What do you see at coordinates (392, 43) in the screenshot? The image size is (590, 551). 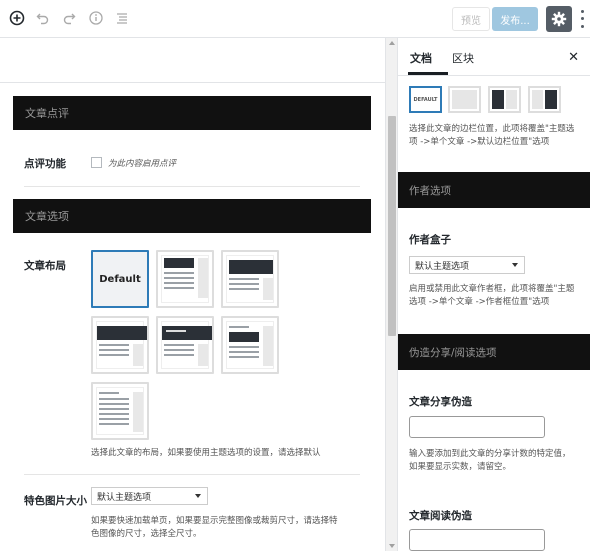 I see `scroll-up-icon` at bounding box center [392, 43].